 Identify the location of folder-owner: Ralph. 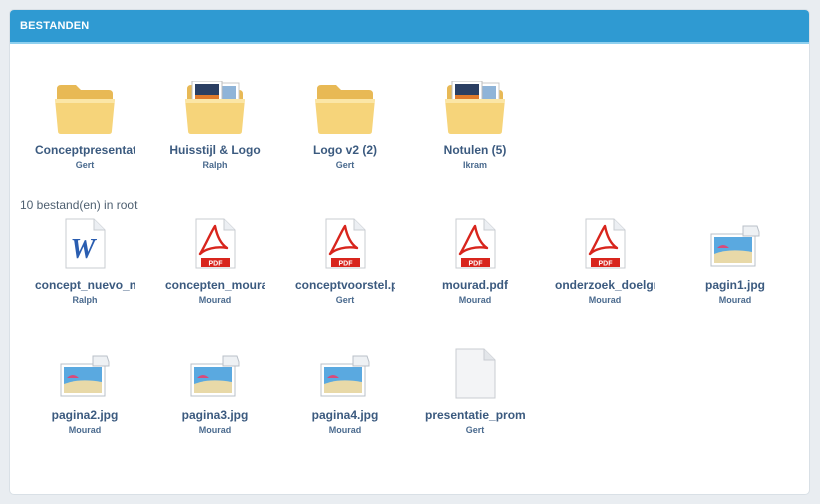
(215, 165).